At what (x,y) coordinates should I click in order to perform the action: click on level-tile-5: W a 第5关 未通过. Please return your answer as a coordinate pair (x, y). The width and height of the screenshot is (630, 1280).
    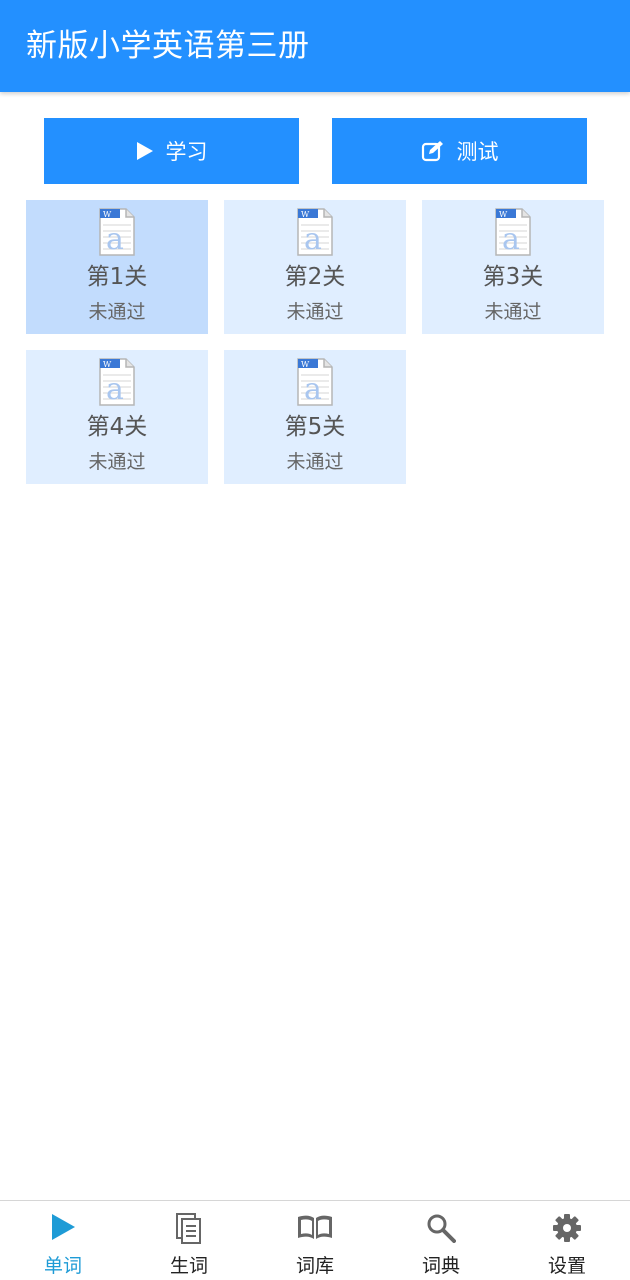
    Looking at the image, I should click on (315, 417).